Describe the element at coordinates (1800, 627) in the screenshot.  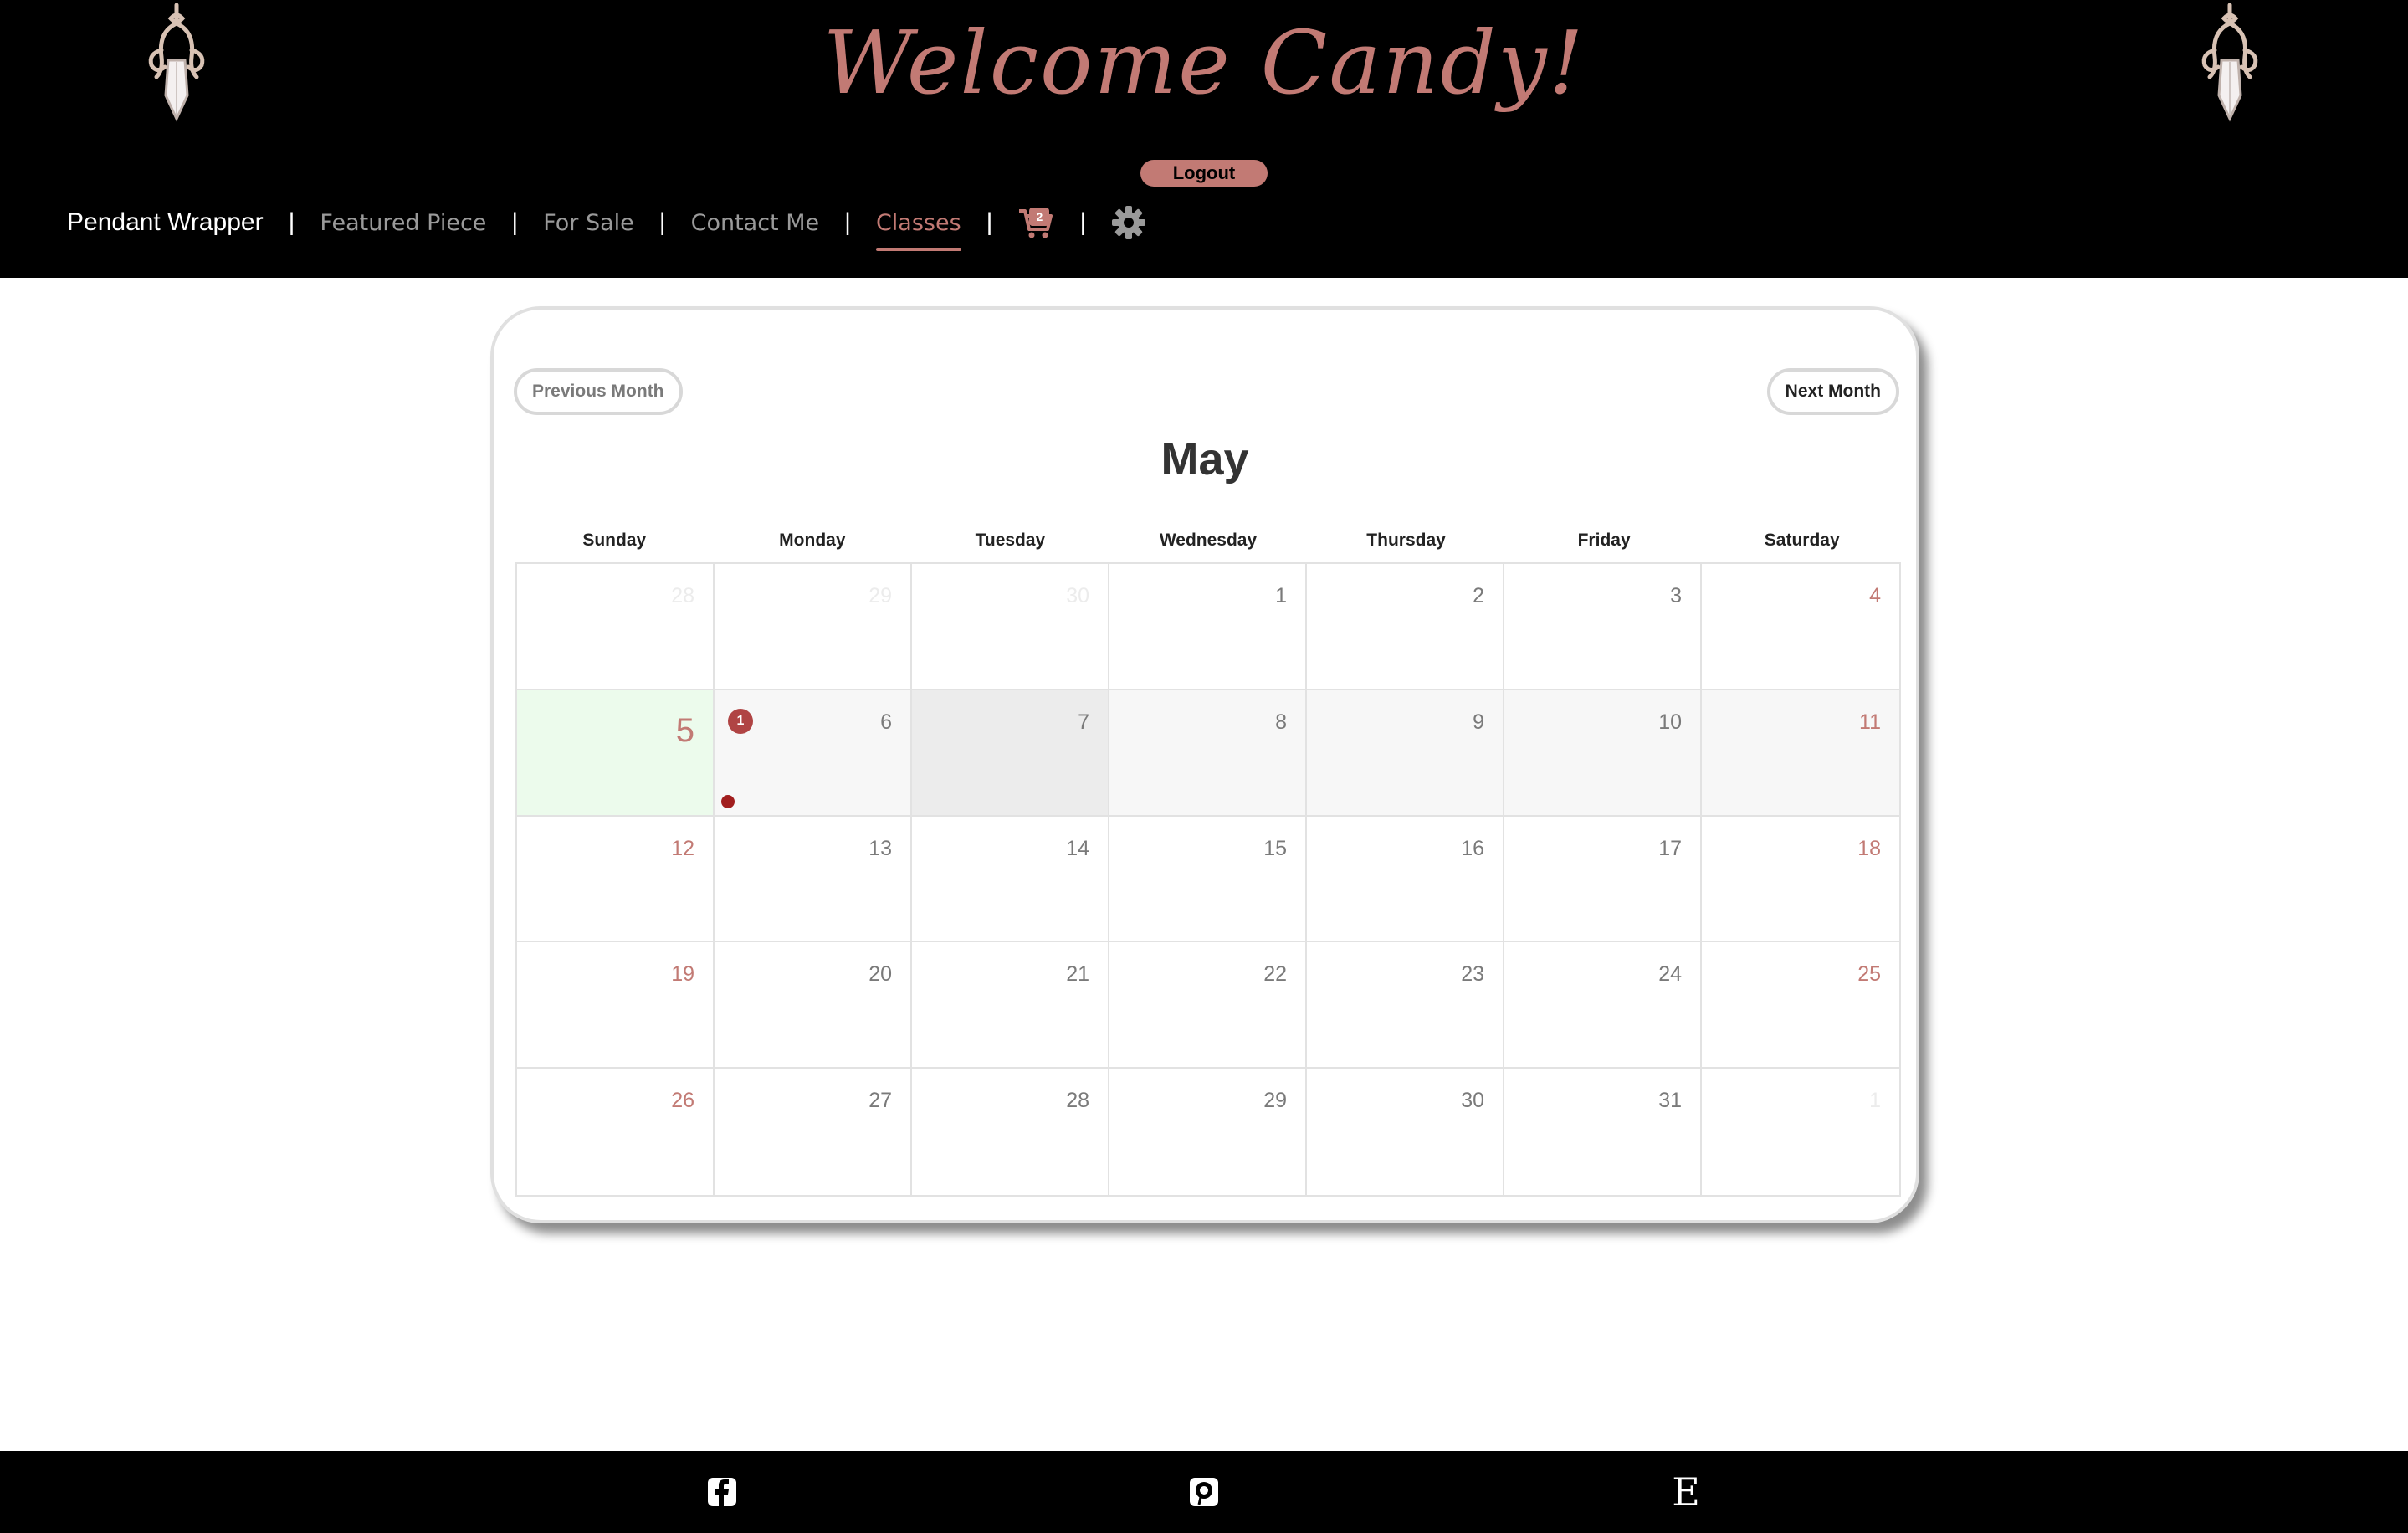
I see `day-cell: 4` at that location.